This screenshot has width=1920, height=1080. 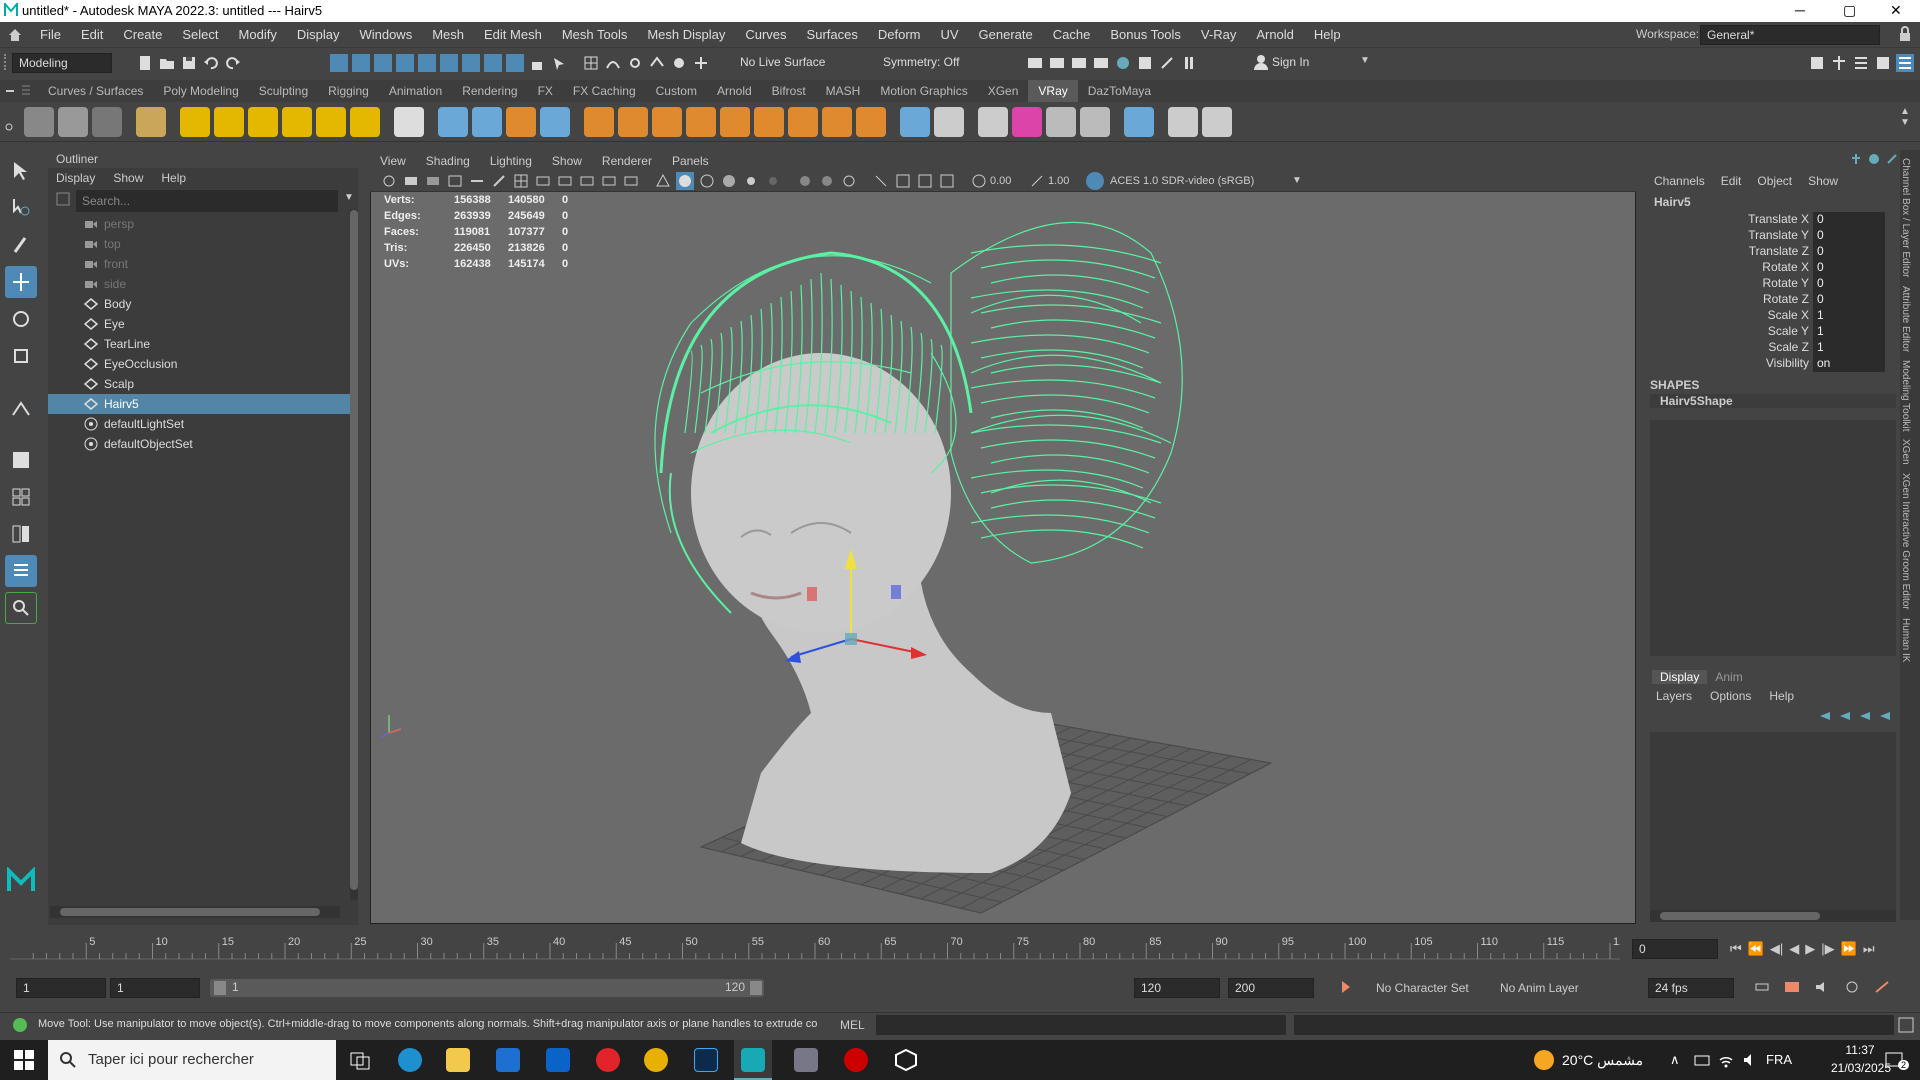 I want to click on vray-rect-light-icon, so click(x=229, y=121).